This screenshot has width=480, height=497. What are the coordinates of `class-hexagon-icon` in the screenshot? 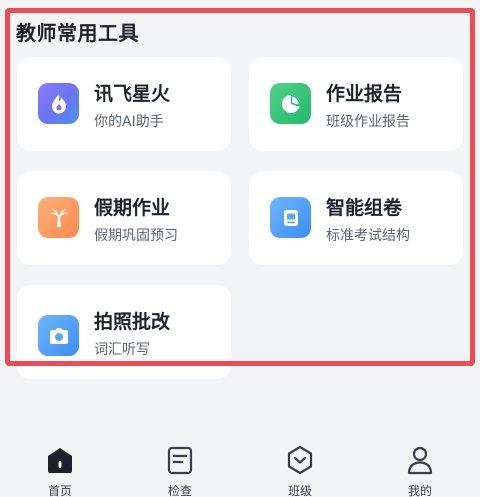 It's located at (300, 460).